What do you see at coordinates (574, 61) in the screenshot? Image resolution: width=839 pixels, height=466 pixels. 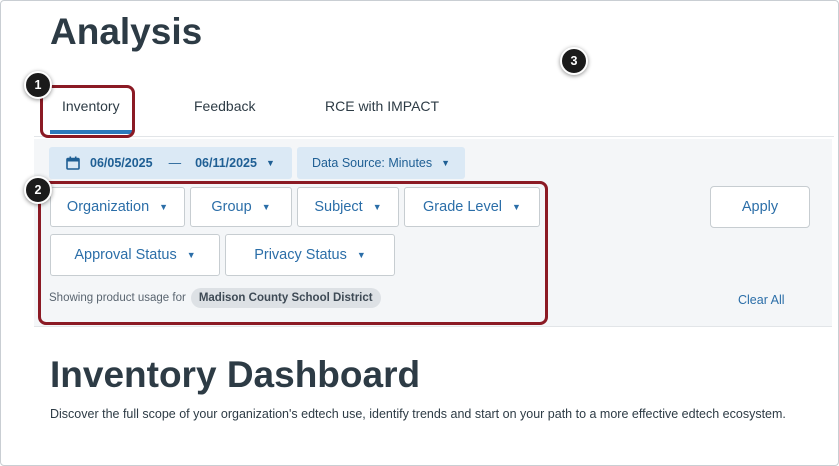 I see `callout-badge-3: 3` at bounding box center [574, 61].